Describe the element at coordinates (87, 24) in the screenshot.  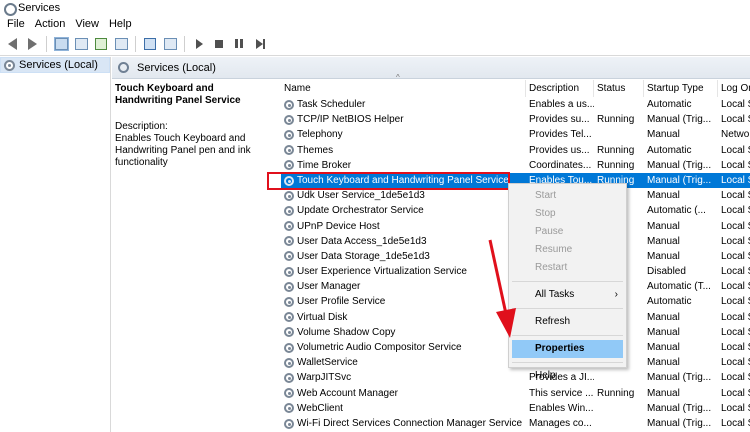
I see `menu-view: View` at that location.